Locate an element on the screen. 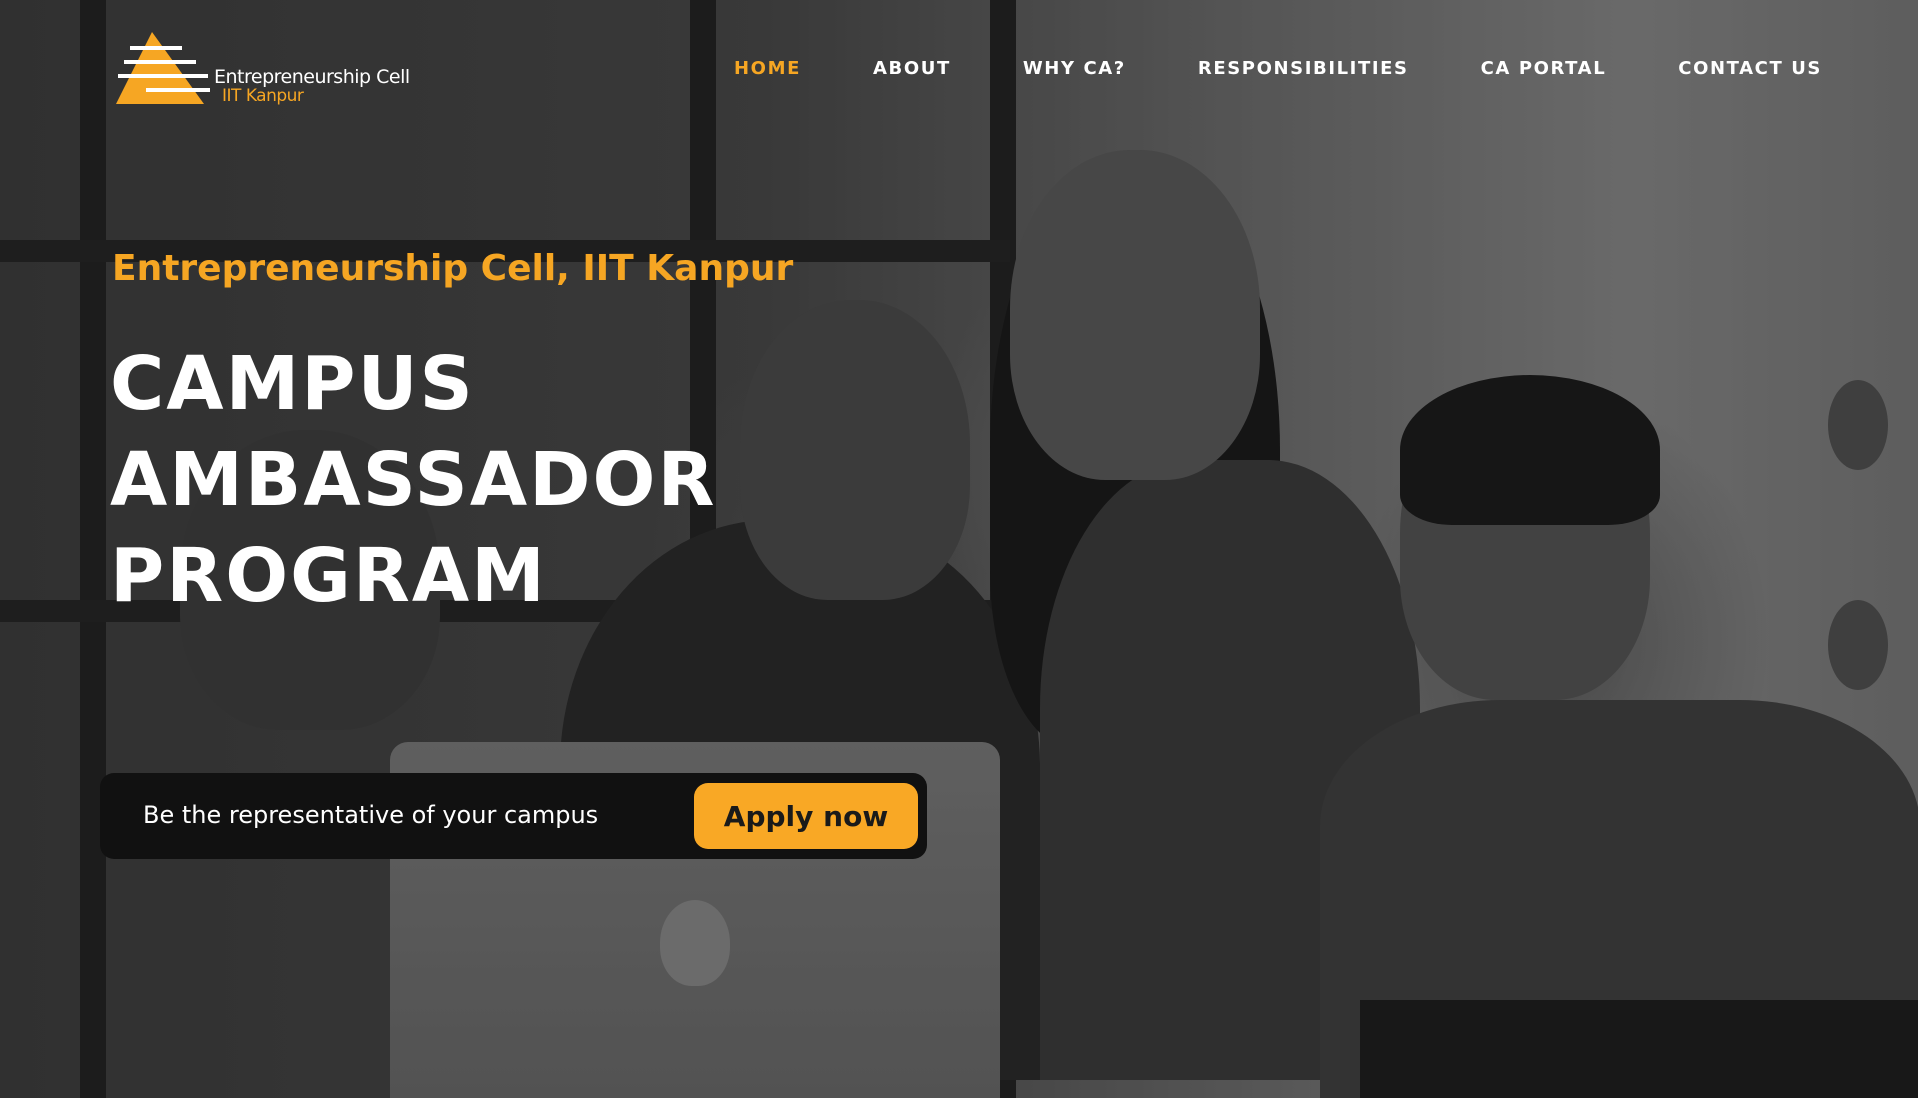  nav-home: HOME is located at coordinates (767, 68).